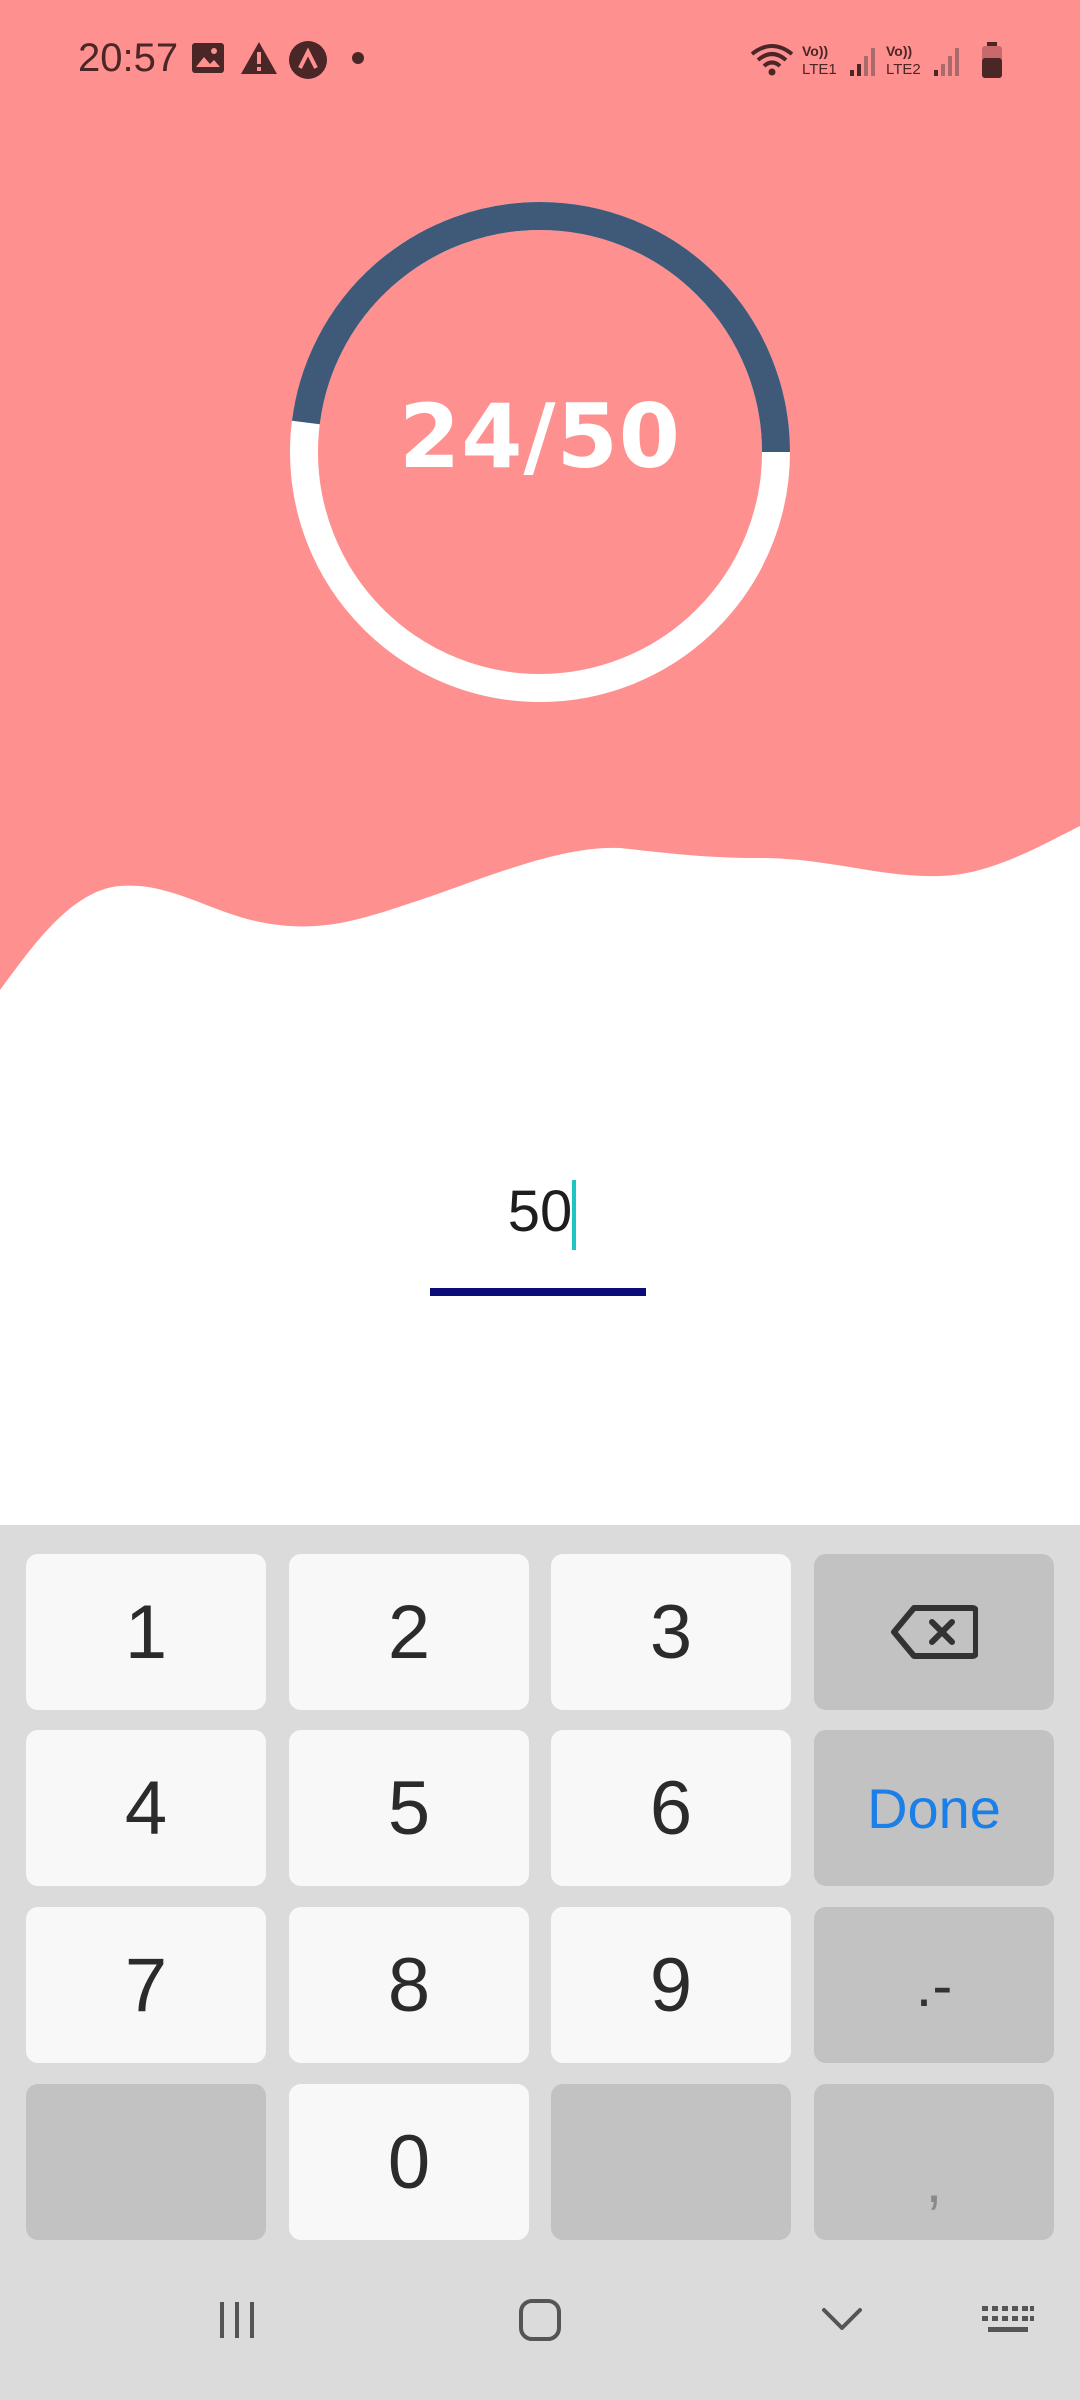 The width and height of the screenshot is (1080, 2400). Describe the element at coordinates (409, 2162) in the screenshot. I see `key-0: 0` at that location.